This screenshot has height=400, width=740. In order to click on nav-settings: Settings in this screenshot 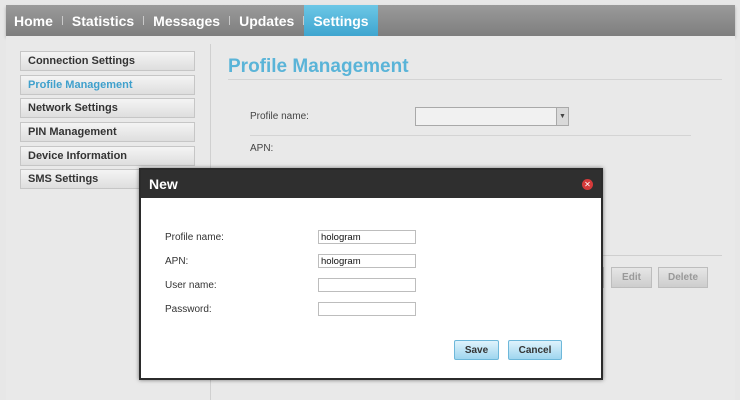, I will do `click(341, 20)`.